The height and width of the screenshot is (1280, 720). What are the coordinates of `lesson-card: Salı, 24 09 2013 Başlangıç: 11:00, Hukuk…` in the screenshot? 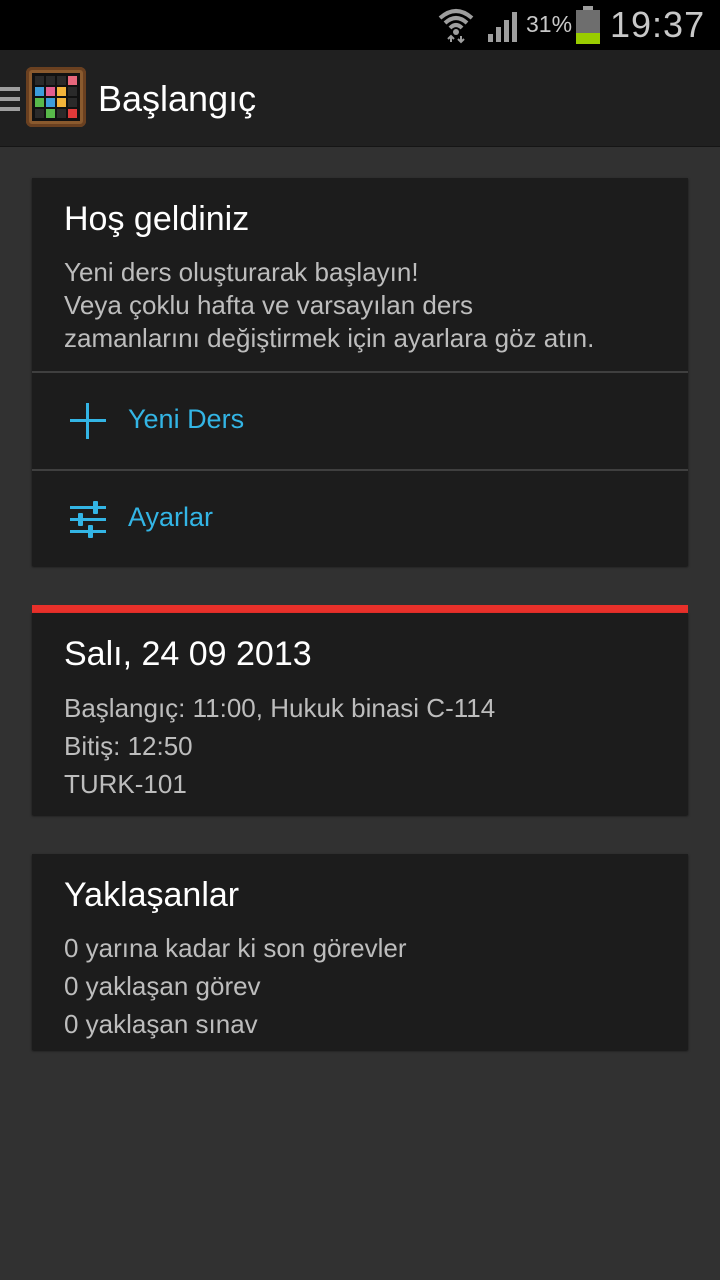 It's located at (360, 714).